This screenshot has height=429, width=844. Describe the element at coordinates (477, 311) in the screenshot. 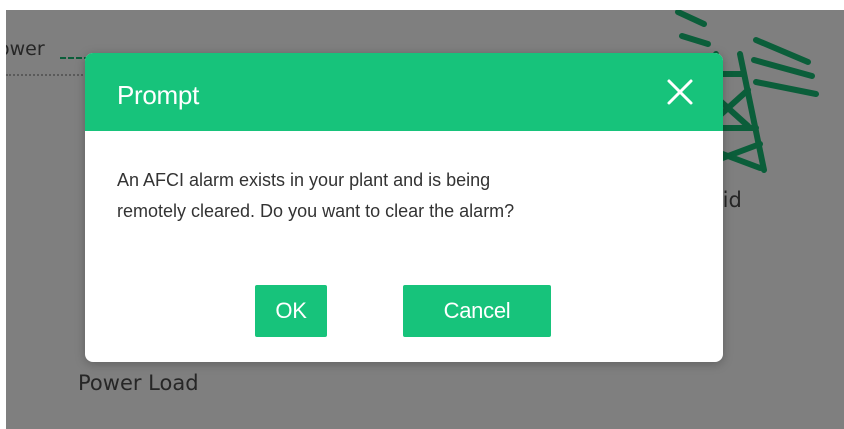

I see `cancel-button: Cancel` at that location.